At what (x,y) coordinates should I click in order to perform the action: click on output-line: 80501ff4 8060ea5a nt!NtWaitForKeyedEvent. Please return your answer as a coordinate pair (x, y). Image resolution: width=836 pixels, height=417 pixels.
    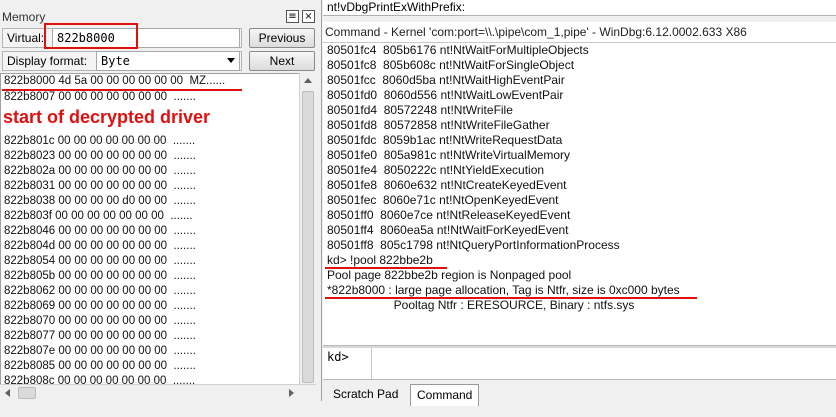
    Looking at the image, I should click on (448, 230).